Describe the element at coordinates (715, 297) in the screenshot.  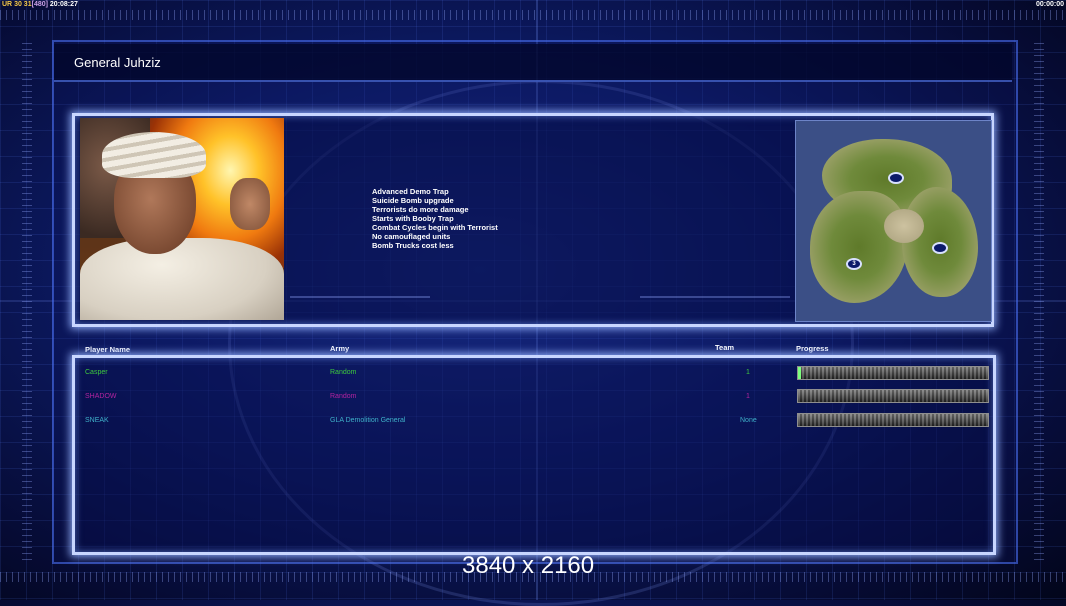
I see `panel-divider-right` at that location.